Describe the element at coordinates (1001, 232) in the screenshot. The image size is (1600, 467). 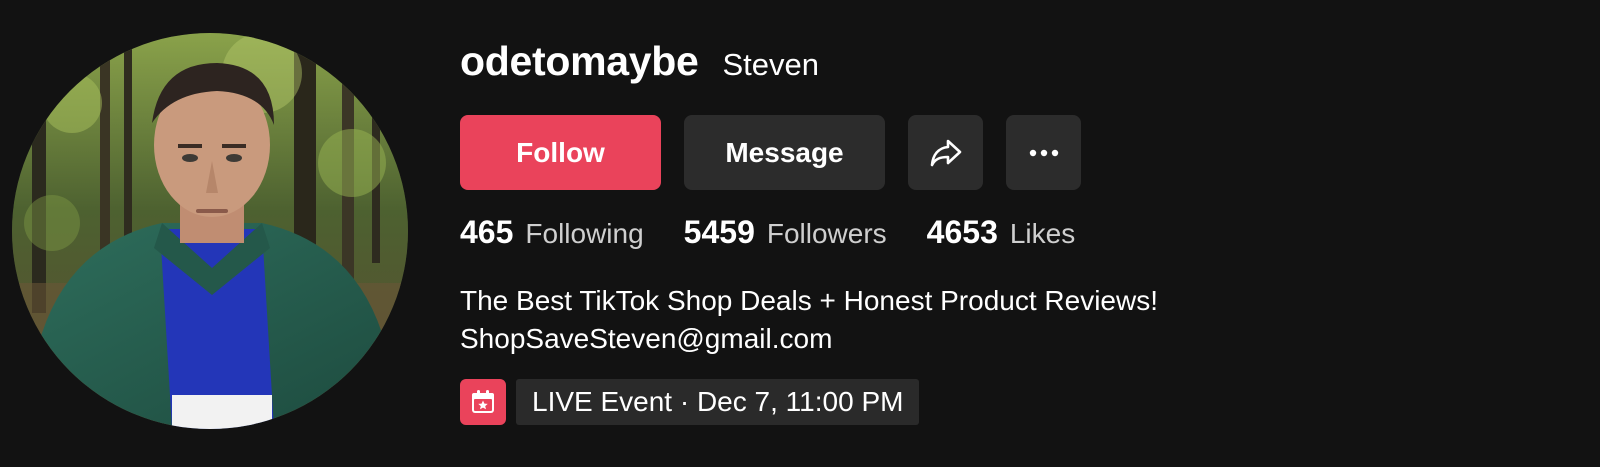
I see `stat-likes: 4653 Likes` at that location.